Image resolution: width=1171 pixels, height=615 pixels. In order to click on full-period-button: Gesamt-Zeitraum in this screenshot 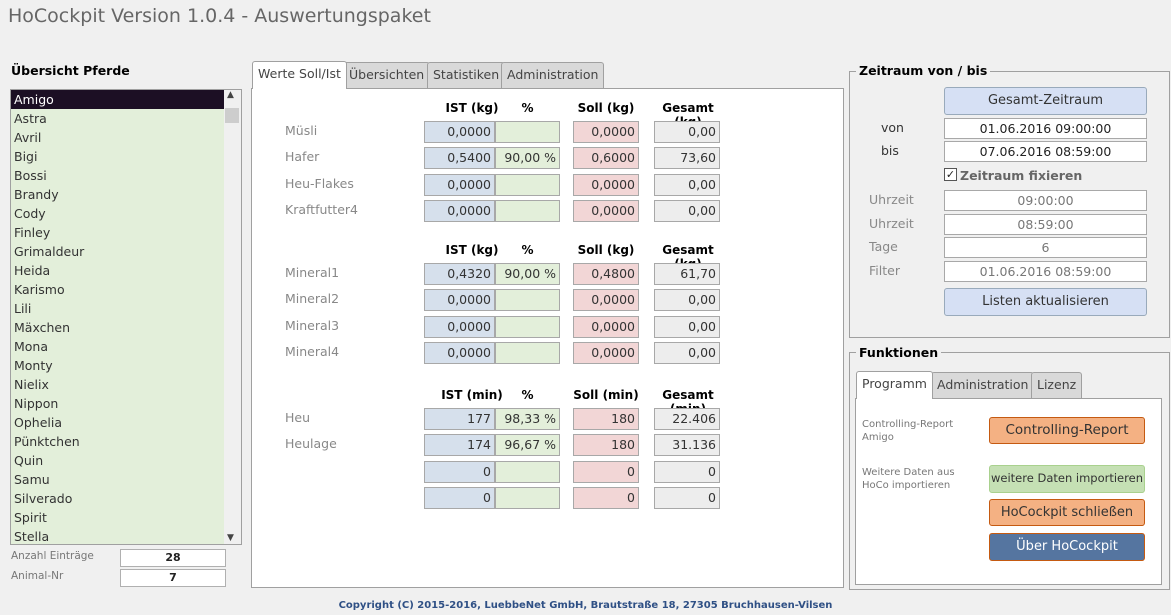, I will do `click(1045, 101)`.